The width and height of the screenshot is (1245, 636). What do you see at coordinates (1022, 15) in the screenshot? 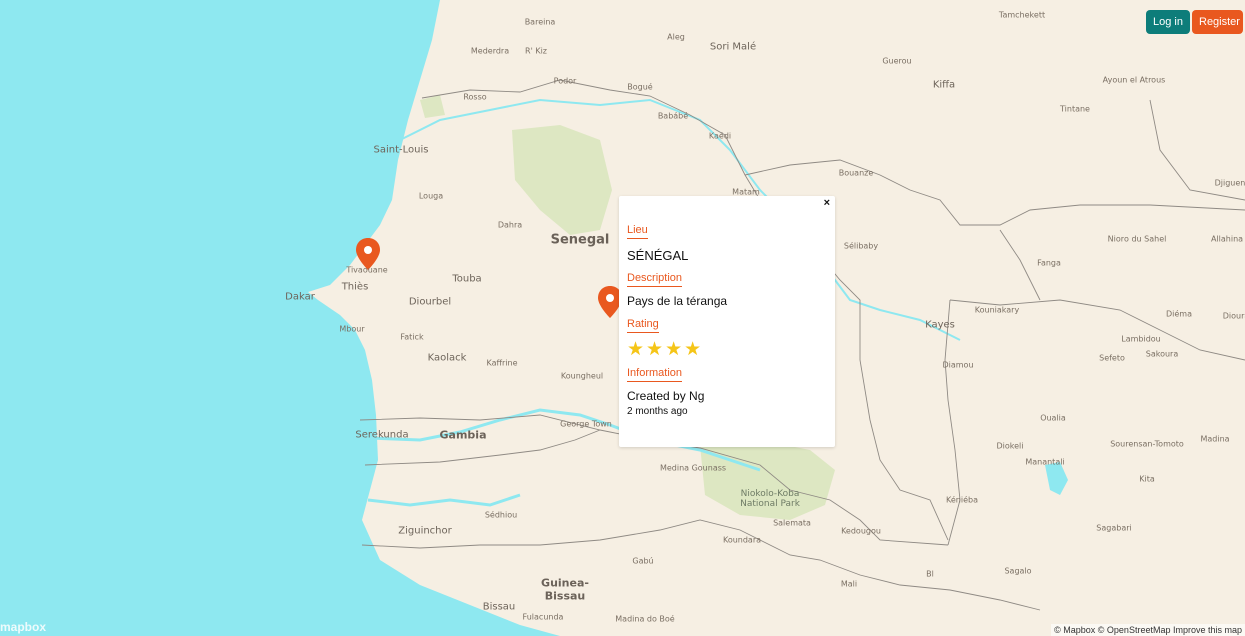
I see `place-label: Tamchekett` at bounding box center [1022, 15].